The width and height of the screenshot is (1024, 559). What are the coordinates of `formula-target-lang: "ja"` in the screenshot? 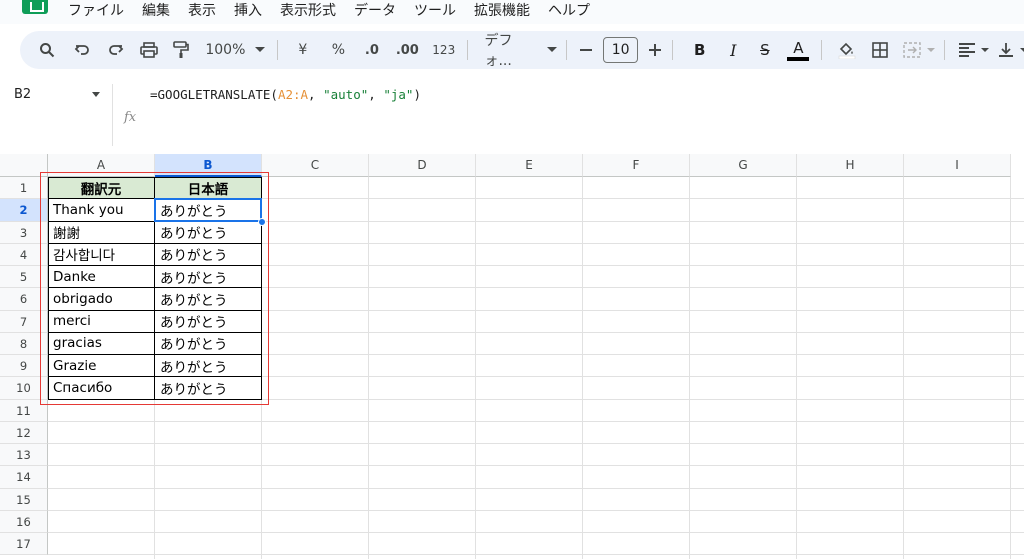 It's located at (398, 94).